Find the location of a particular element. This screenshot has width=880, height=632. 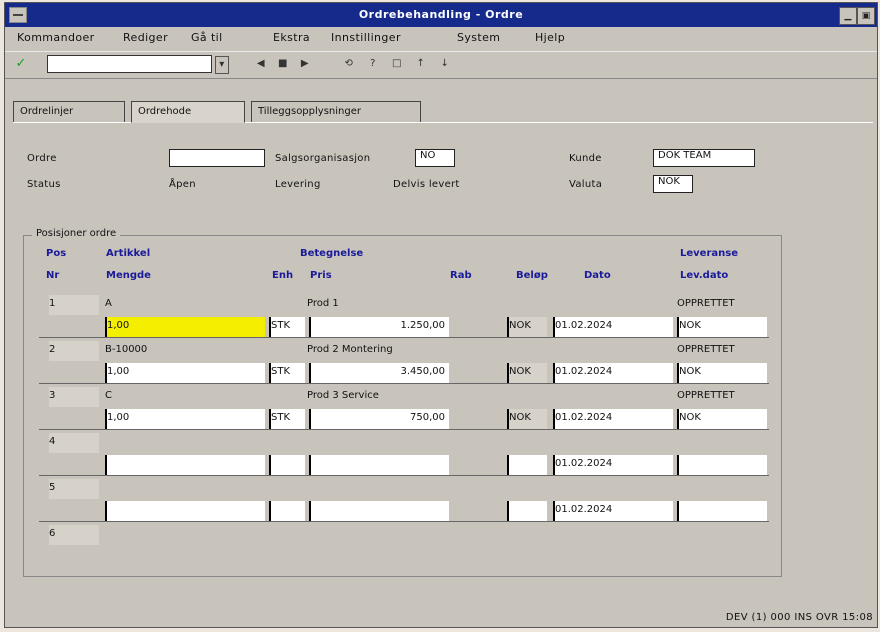

pos-cell: 5 is located at coordinates (74, 489).